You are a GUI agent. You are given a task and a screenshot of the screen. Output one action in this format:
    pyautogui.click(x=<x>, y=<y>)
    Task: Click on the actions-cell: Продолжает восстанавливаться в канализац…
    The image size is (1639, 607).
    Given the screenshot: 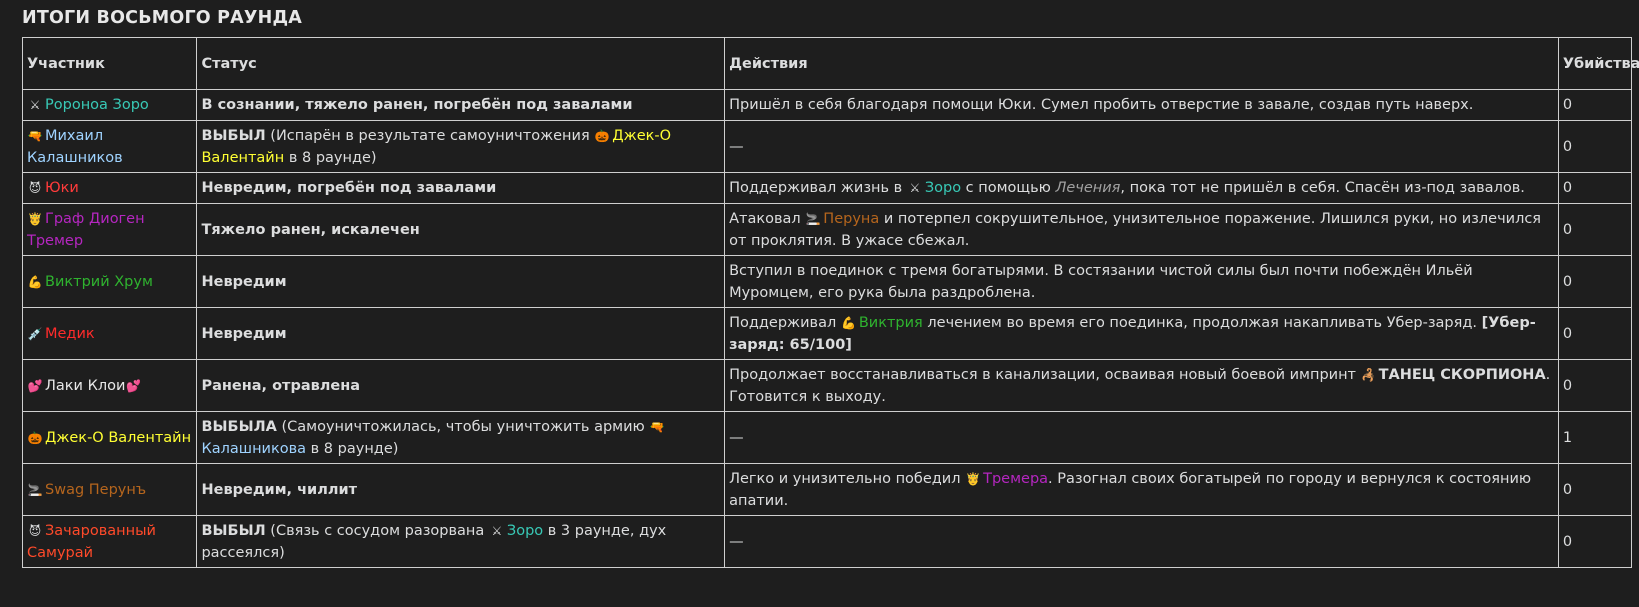 What is the action you would take?
    pyautogui.click(x=1141, y=385)
    